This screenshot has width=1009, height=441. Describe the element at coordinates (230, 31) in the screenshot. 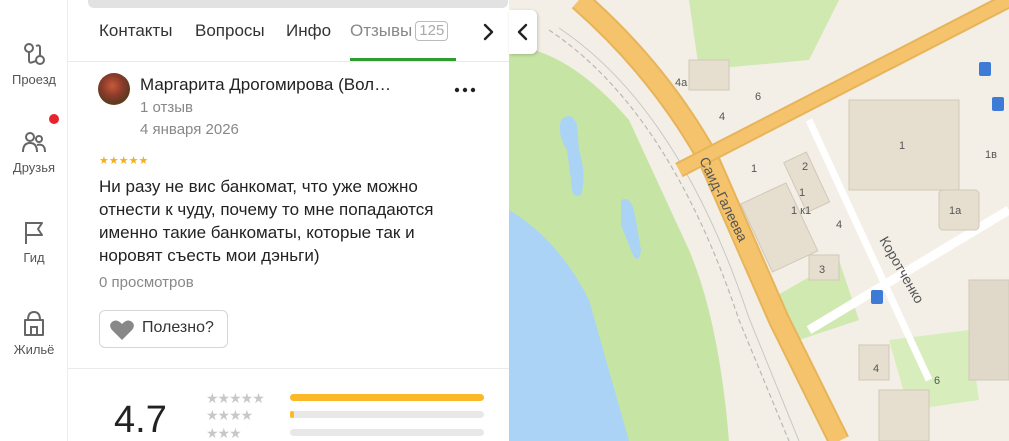

I see `tab-questions: Вопросы` at that location.